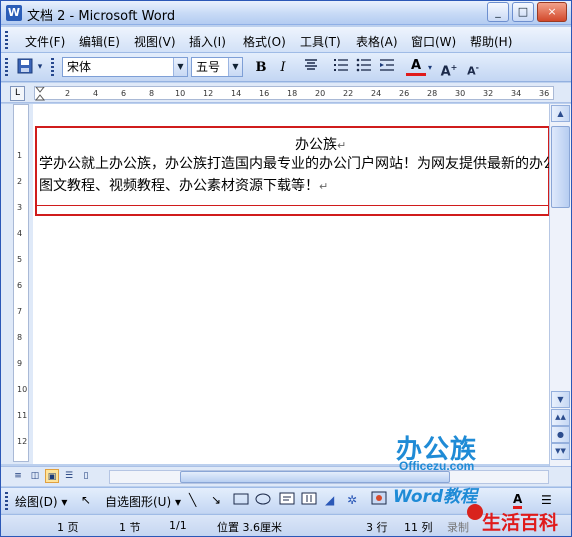 The height and width of the screenshot is (537, 572). What do you see at coordinates (445, 72) in the screenshot?
I see `grow-font-label: A` at bounding box center [445, 72].